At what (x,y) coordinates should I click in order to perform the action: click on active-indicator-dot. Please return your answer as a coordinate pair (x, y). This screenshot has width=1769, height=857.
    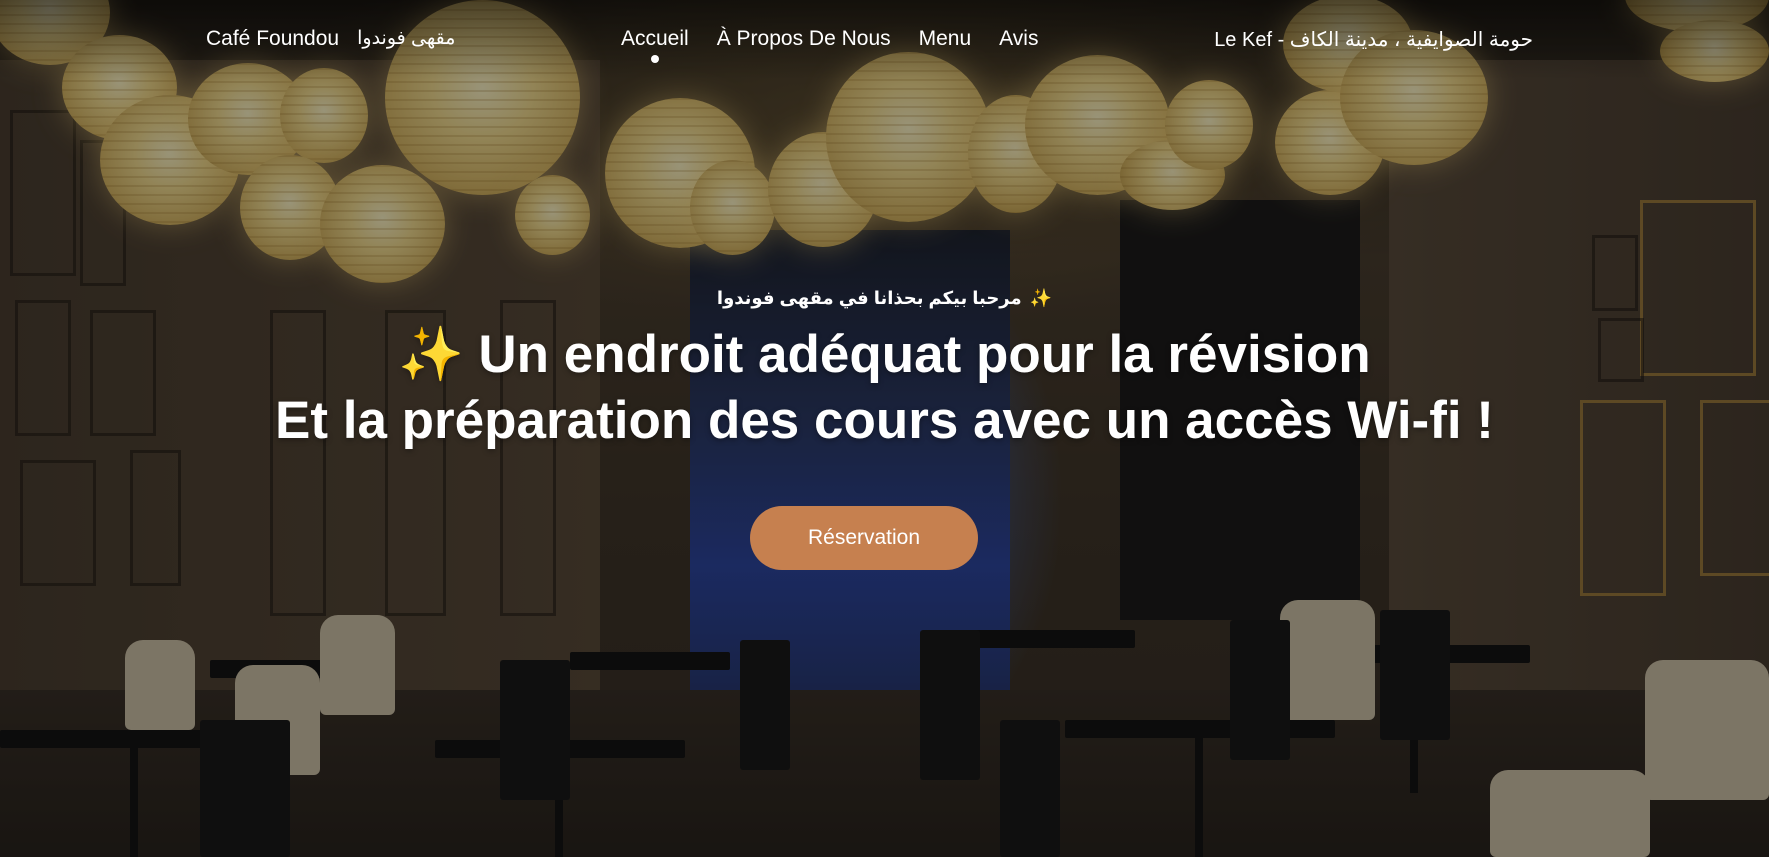
    Looking at the image, I should click on (654, 59).